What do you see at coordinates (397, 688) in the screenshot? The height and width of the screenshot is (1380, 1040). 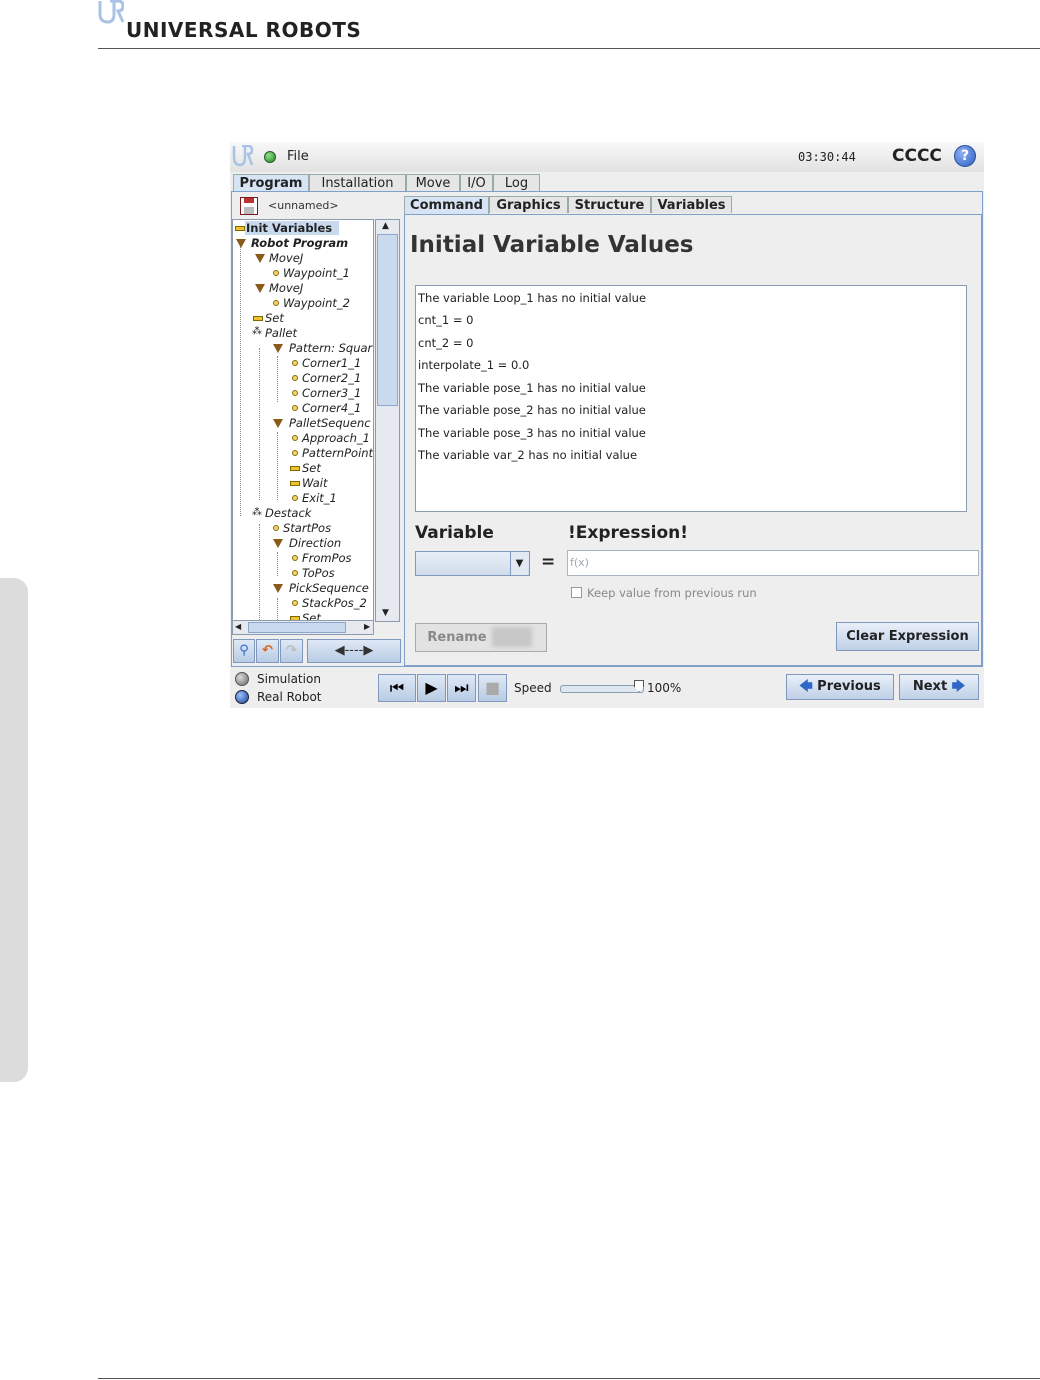 I see `rewind-button: ⏮` at bounding box center [397, 688].